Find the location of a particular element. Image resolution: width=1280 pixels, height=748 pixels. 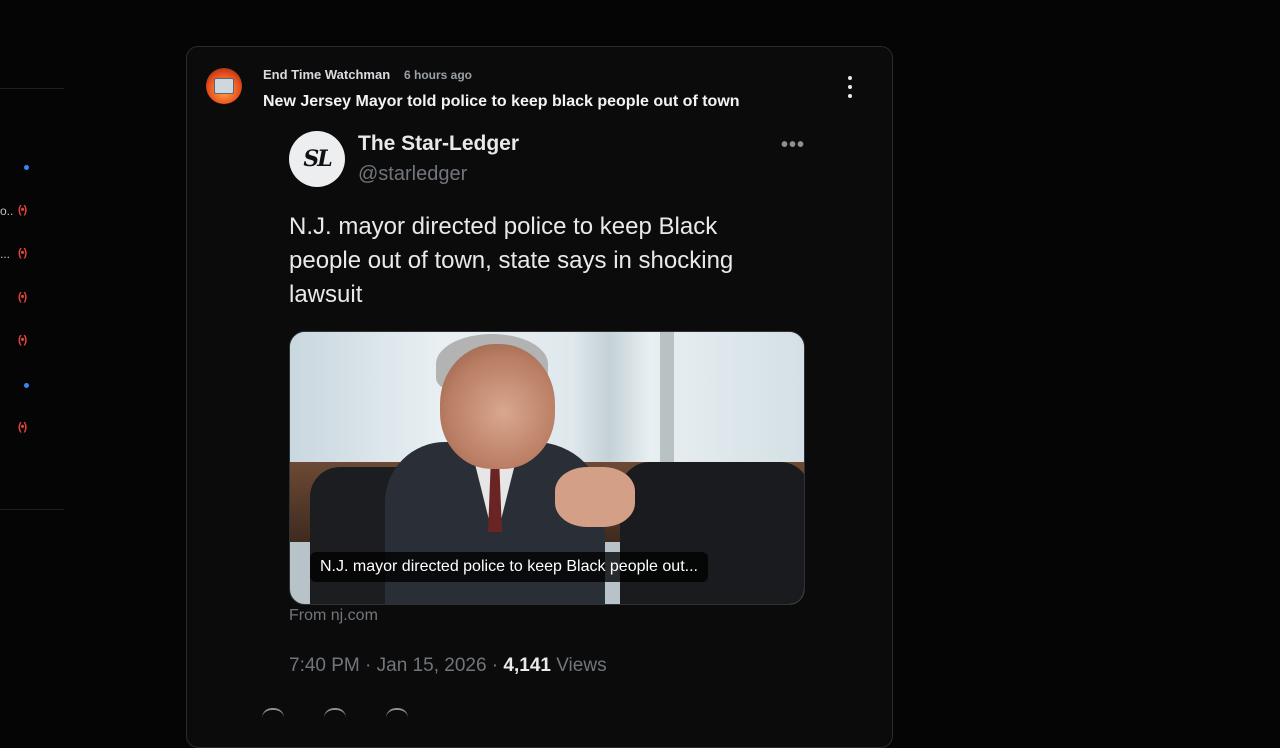

post-time: 6 hours ago is located at coordinates (438, 75).